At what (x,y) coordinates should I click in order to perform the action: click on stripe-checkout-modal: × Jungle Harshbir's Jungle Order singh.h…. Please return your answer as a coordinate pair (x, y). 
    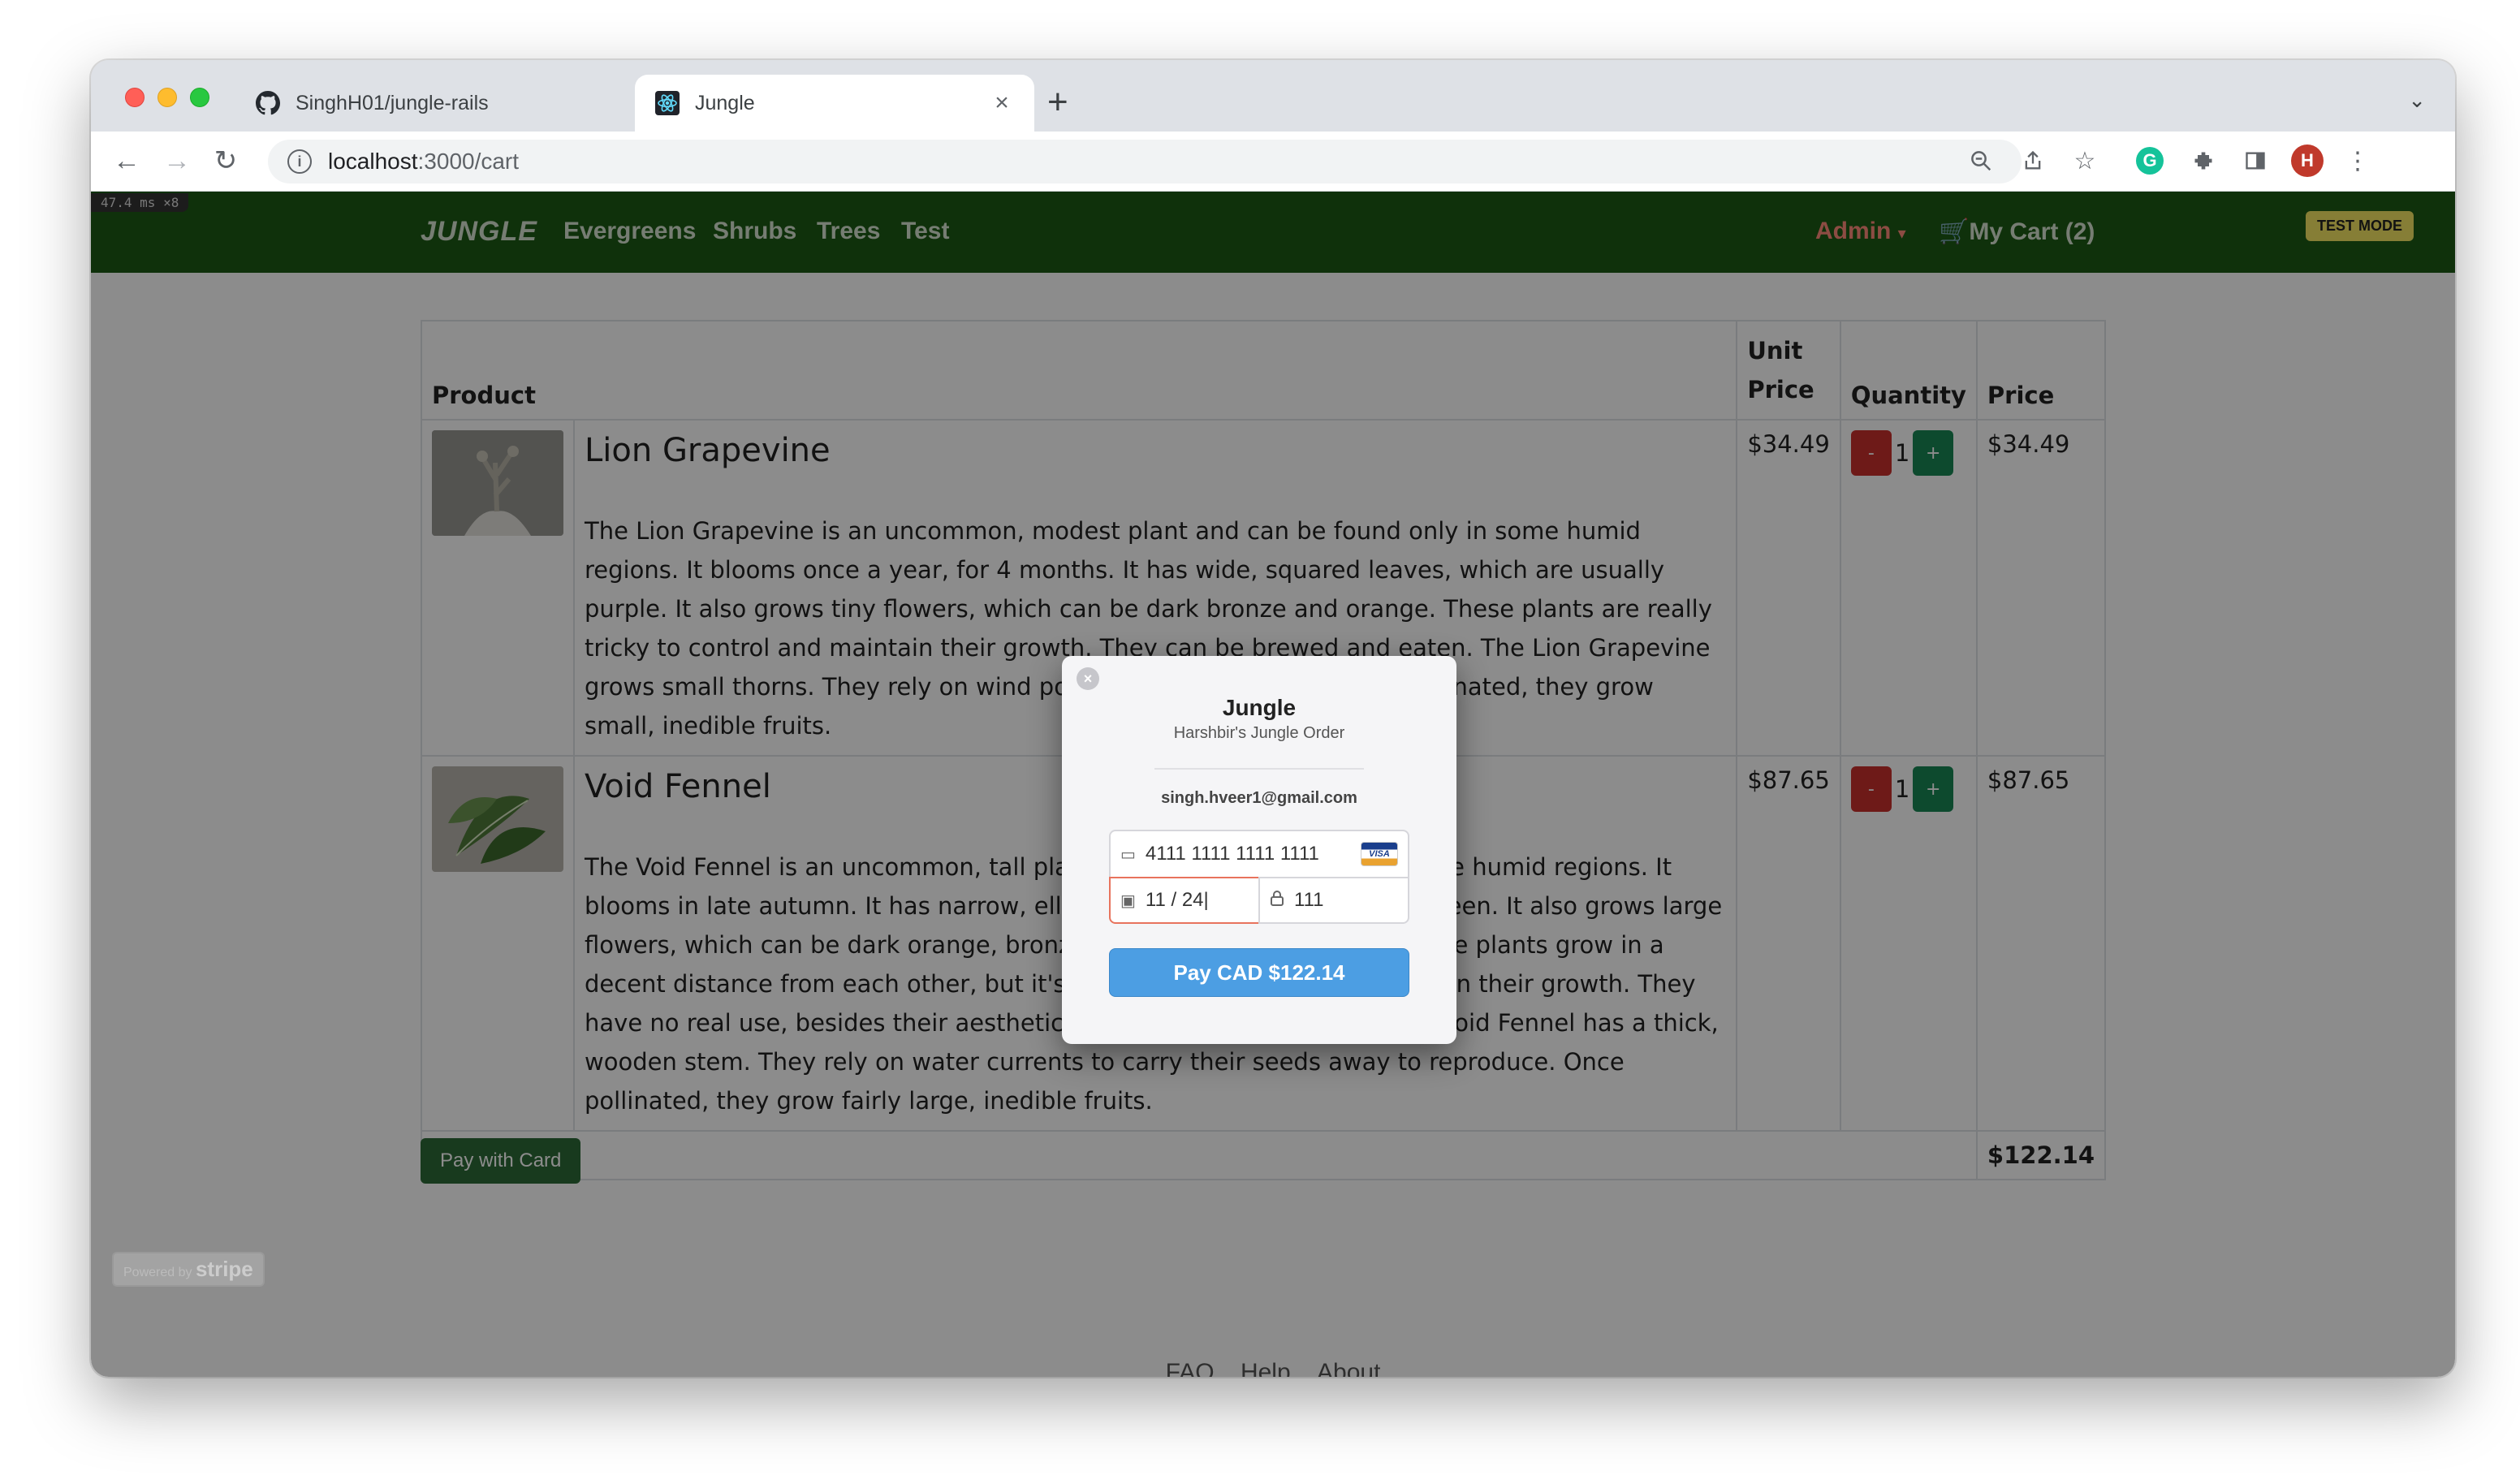
    Looking at the image, I should click on (1259, 850).